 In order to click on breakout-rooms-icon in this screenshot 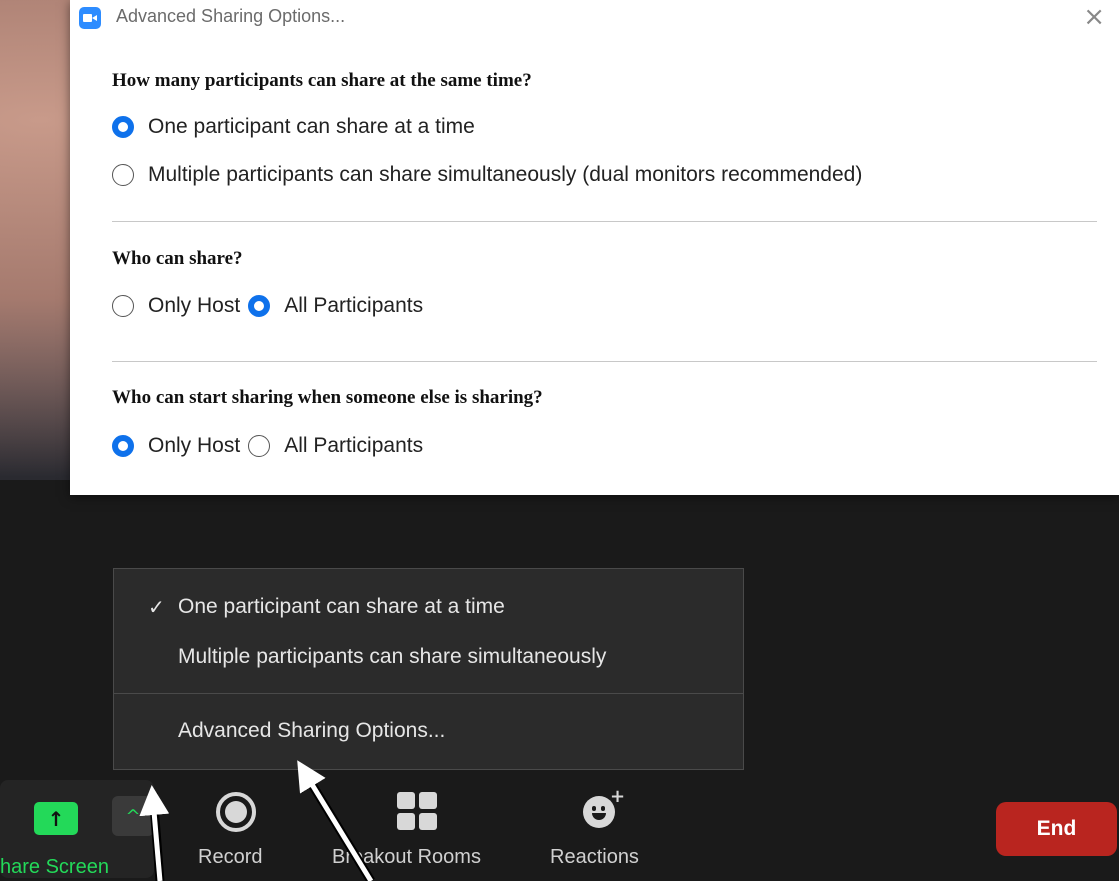, I will do `click(418, 812)`.